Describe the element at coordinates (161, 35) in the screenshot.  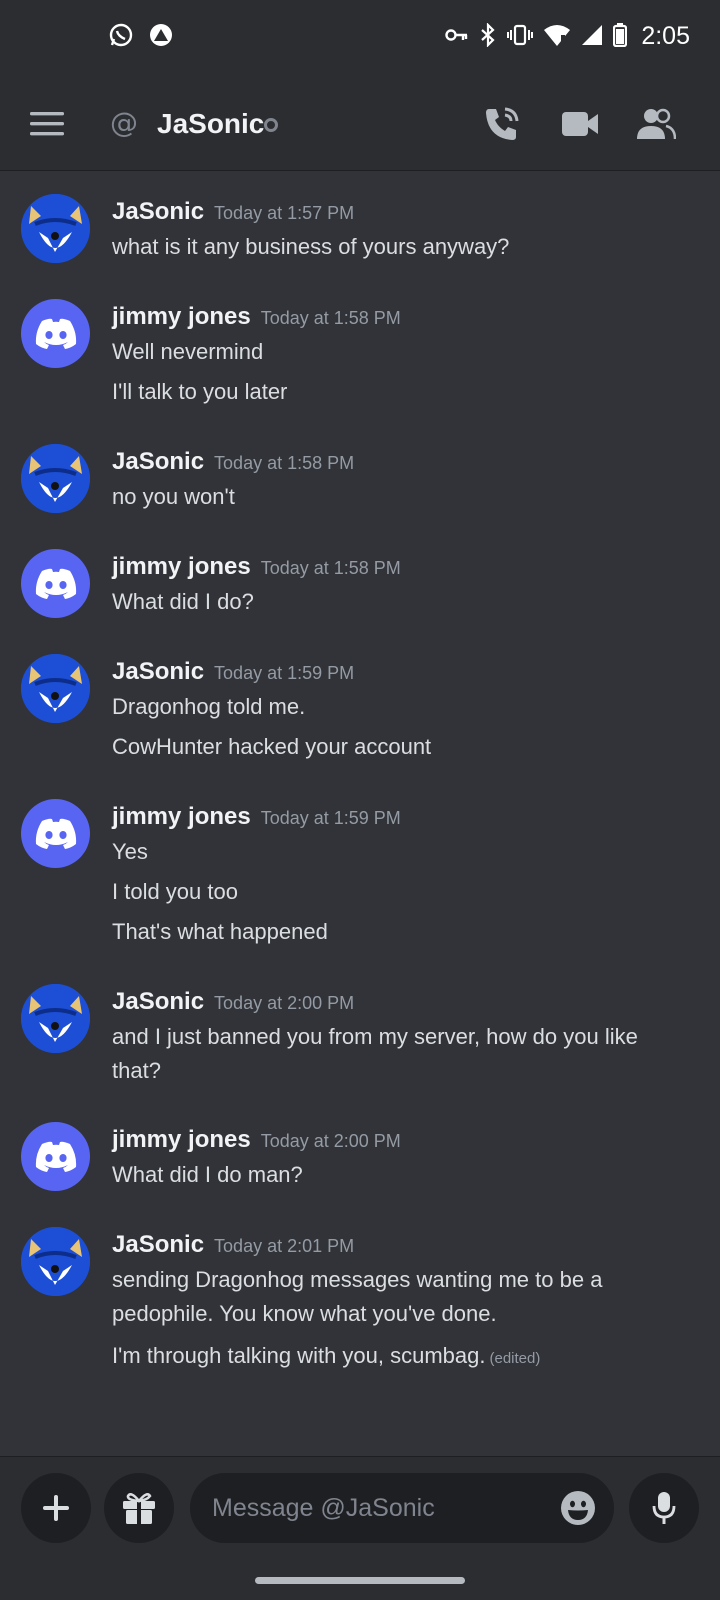
I see `app-notification-icon` at that location.